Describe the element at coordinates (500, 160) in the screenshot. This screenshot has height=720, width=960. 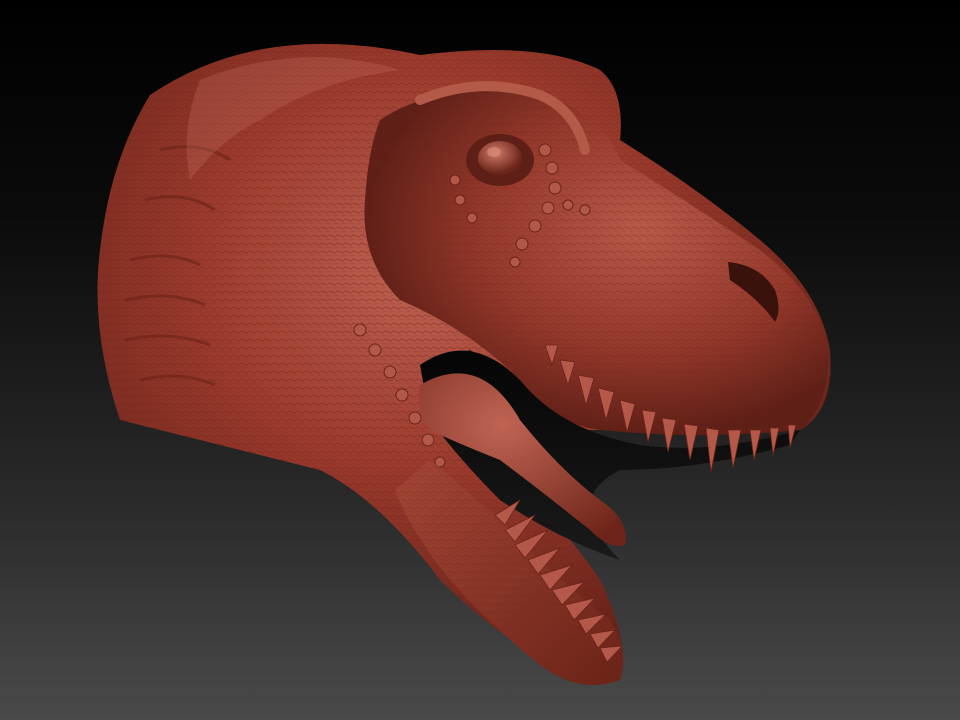
I see `eye-icon` at that location.